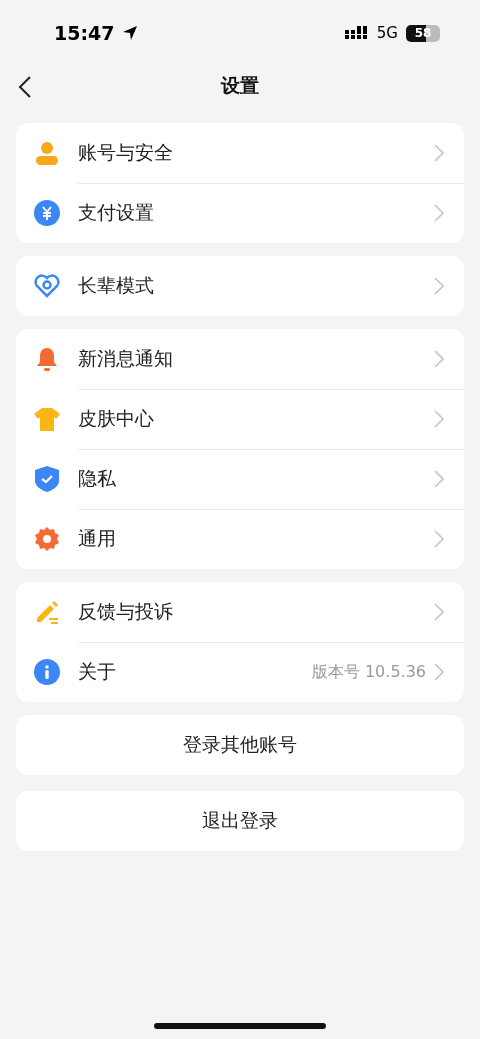 The width and height of the screenshot is (480, 1039). Describe the element at coordinates (47, 672) in the screenshot. I see `info-icon` at that location.